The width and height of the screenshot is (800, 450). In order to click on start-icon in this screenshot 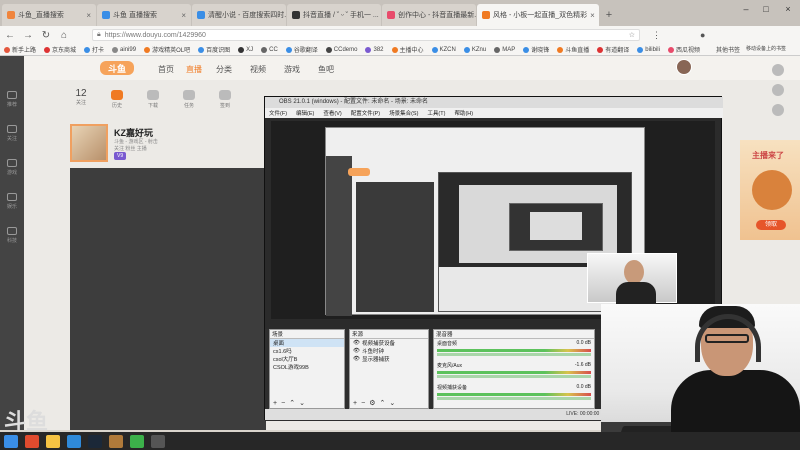, I will do `click(11, 441)`.